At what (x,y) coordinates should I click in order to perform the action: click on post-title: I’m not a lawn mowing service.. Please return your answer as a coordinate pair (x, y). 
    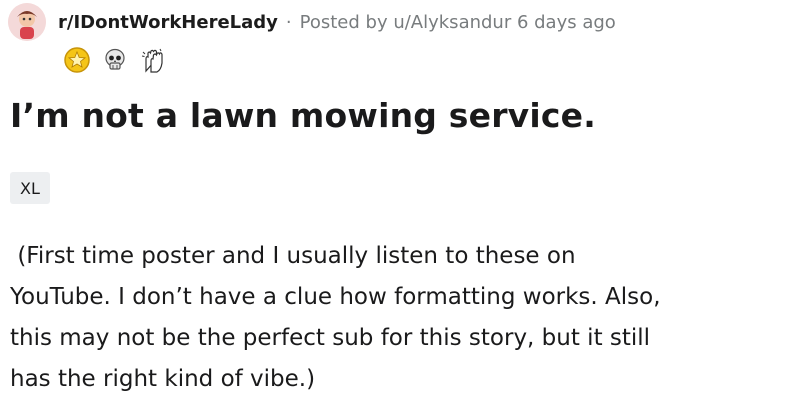
    Looking at the image, I should click on (303, 115).